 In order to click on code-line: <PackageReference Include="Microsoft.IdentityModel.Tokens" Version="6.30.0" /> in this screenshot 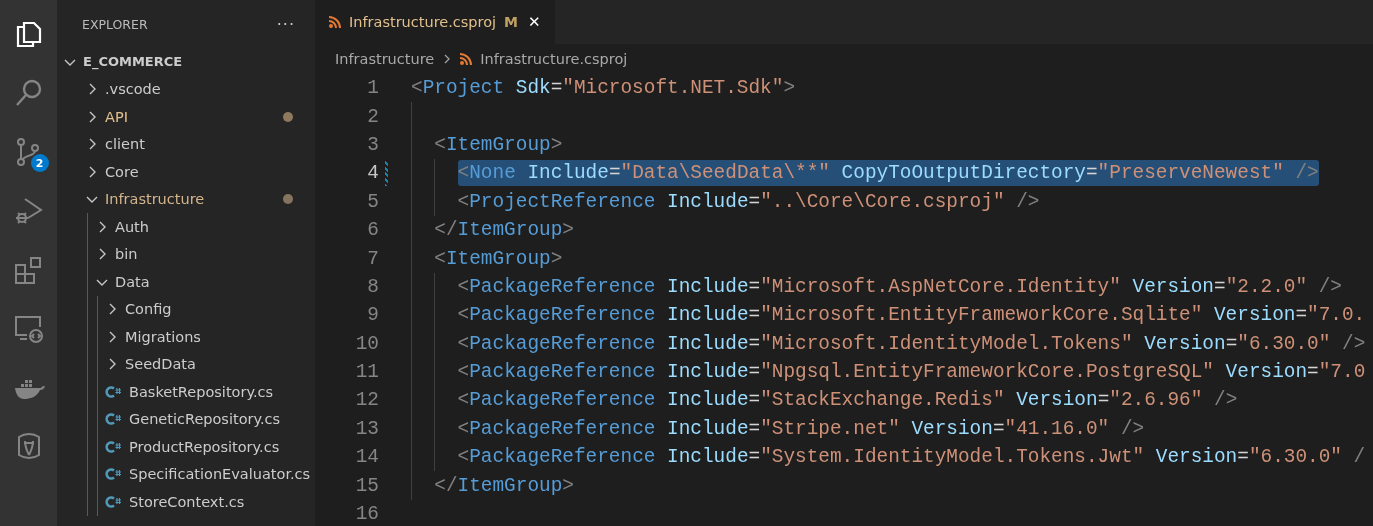, I will do `click(911, 344)`.